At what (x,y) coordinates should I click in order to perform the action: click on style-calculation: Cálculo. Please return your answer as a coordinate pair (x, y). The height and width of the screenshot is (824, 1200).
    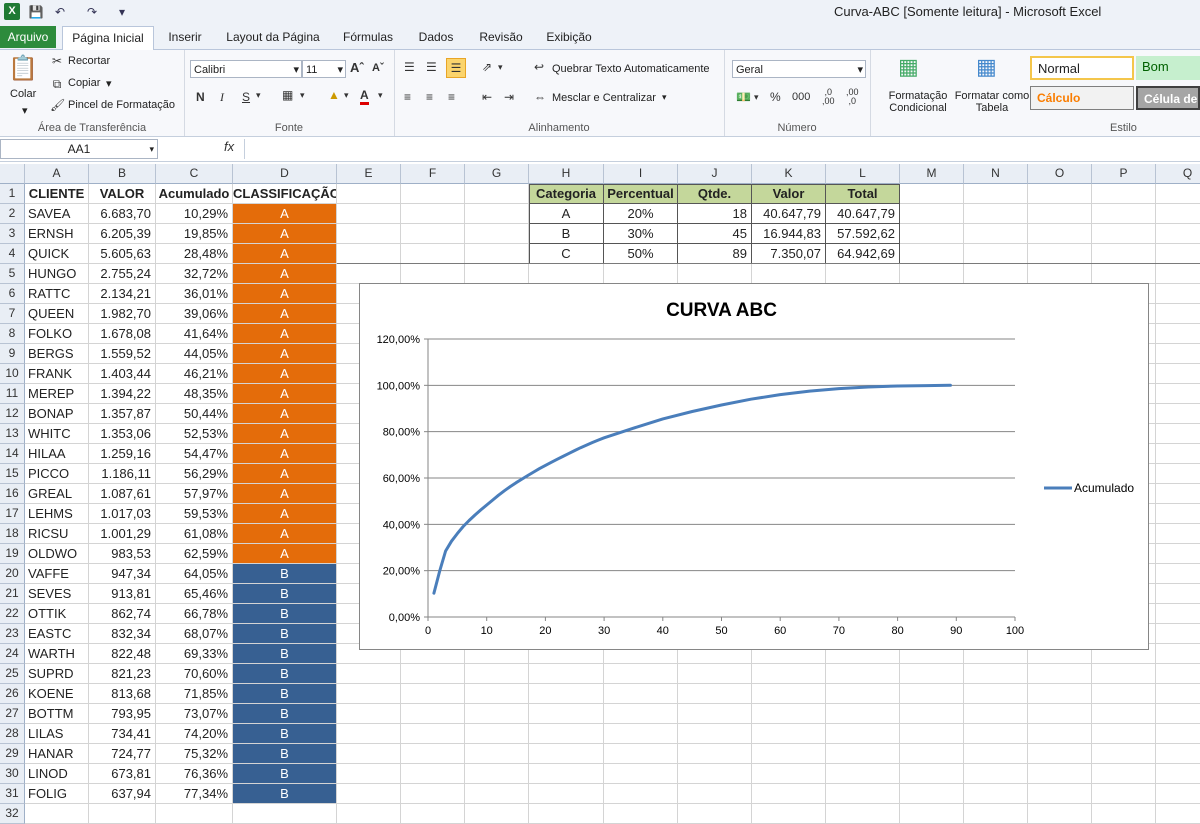
    Looking at the image, I should click on (1082, 98).